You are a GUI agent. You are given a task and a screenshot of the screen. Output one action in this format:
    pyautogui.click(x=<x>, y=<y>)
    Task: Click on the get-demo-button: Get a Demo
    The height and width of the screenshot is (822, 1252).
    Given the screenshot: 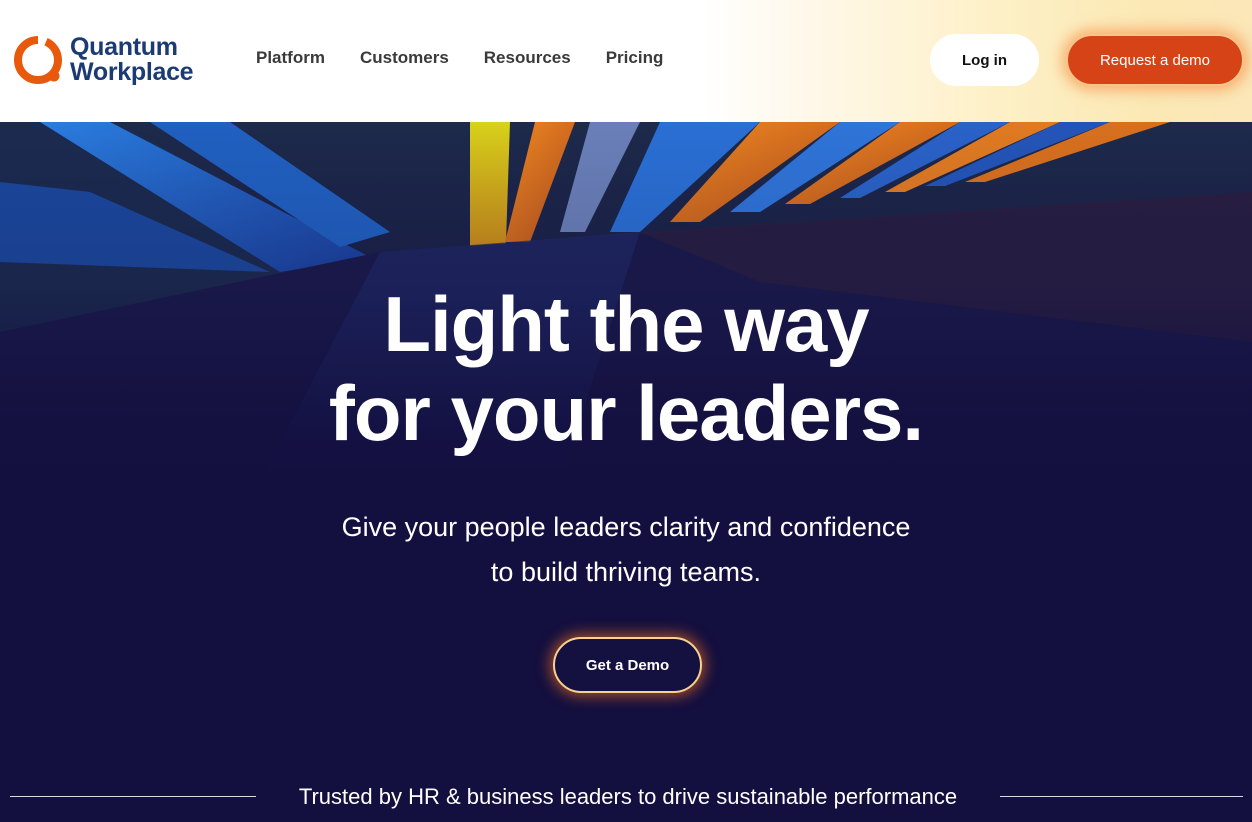 What is the action you would take?
    pyautogui.click(x=627, y=665)
    